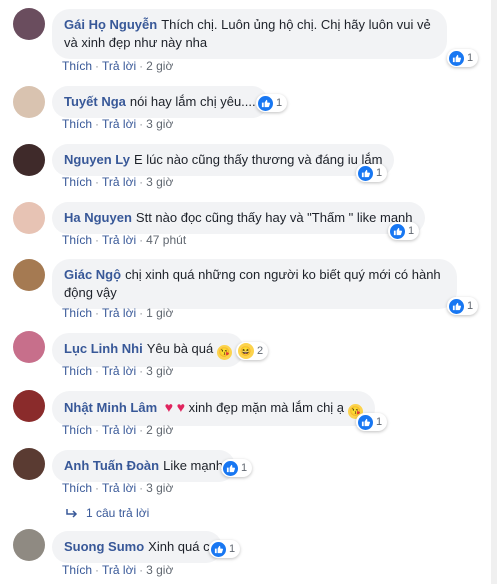  I want to click on comment-meta: Thích · Trả lời · 47 phút, so click(124, 240).